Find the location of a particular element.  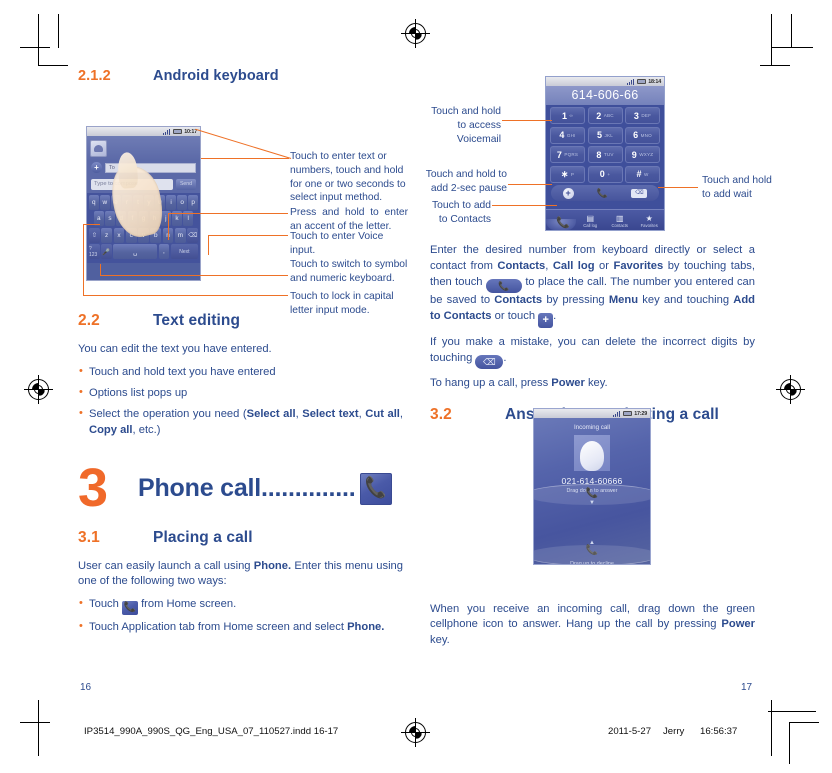

status-clock: 17:29 is located at coordinates (640, 413).